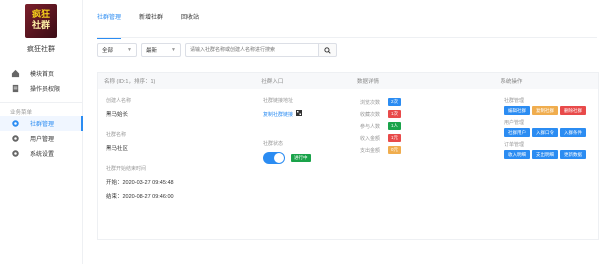  Describe the element at coordinates (190, 19) in the screenshot. I see `tab-recycle-bin: 回收站` at that location.